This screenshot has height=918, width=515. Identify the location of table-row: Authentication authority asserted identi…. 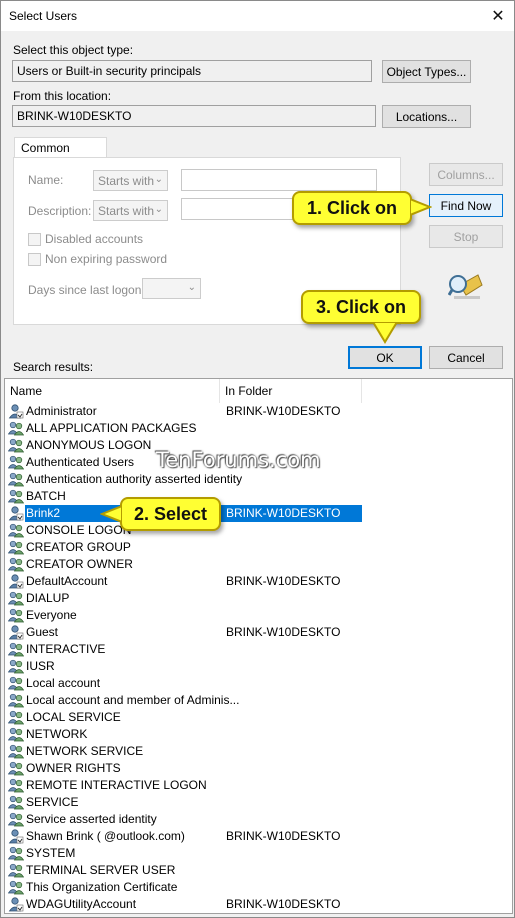
(258, 479).